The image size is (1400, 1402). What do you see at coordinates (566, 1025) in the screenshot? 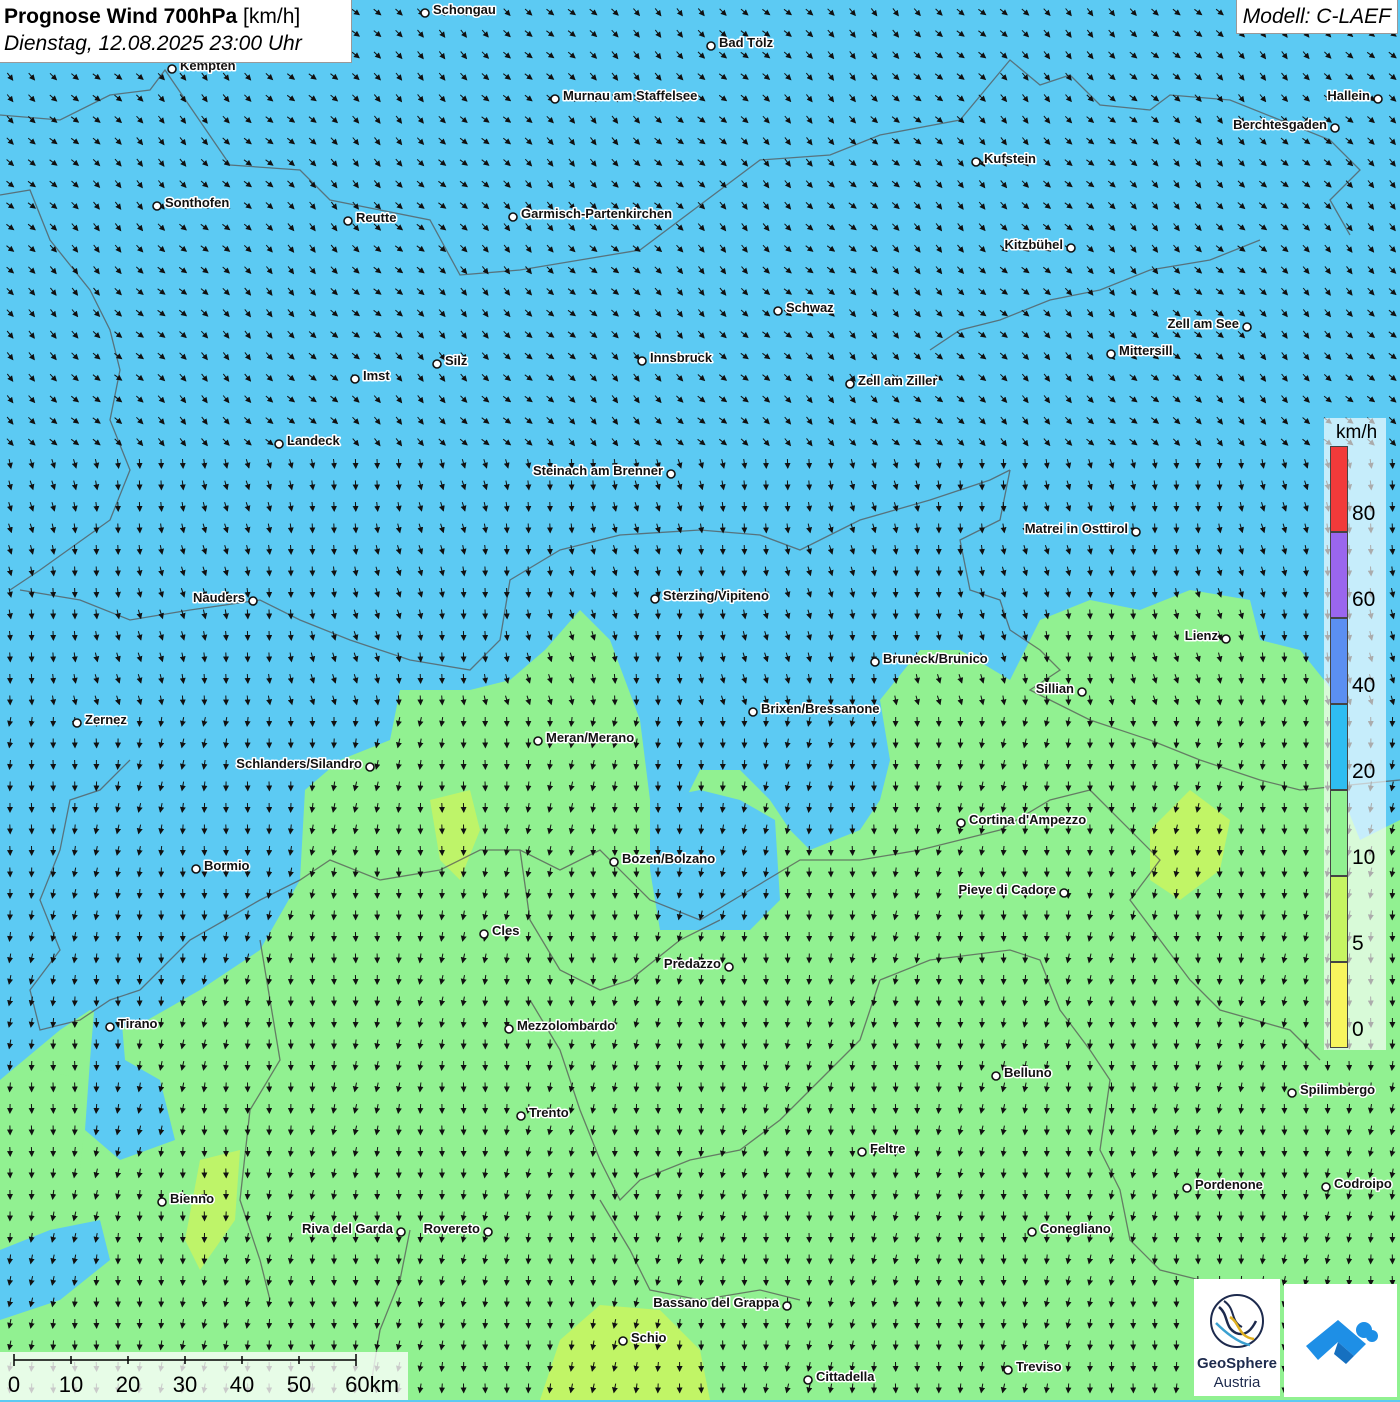
I see `city-label: Mezzolombardo` at bounding box center [566, 1025].